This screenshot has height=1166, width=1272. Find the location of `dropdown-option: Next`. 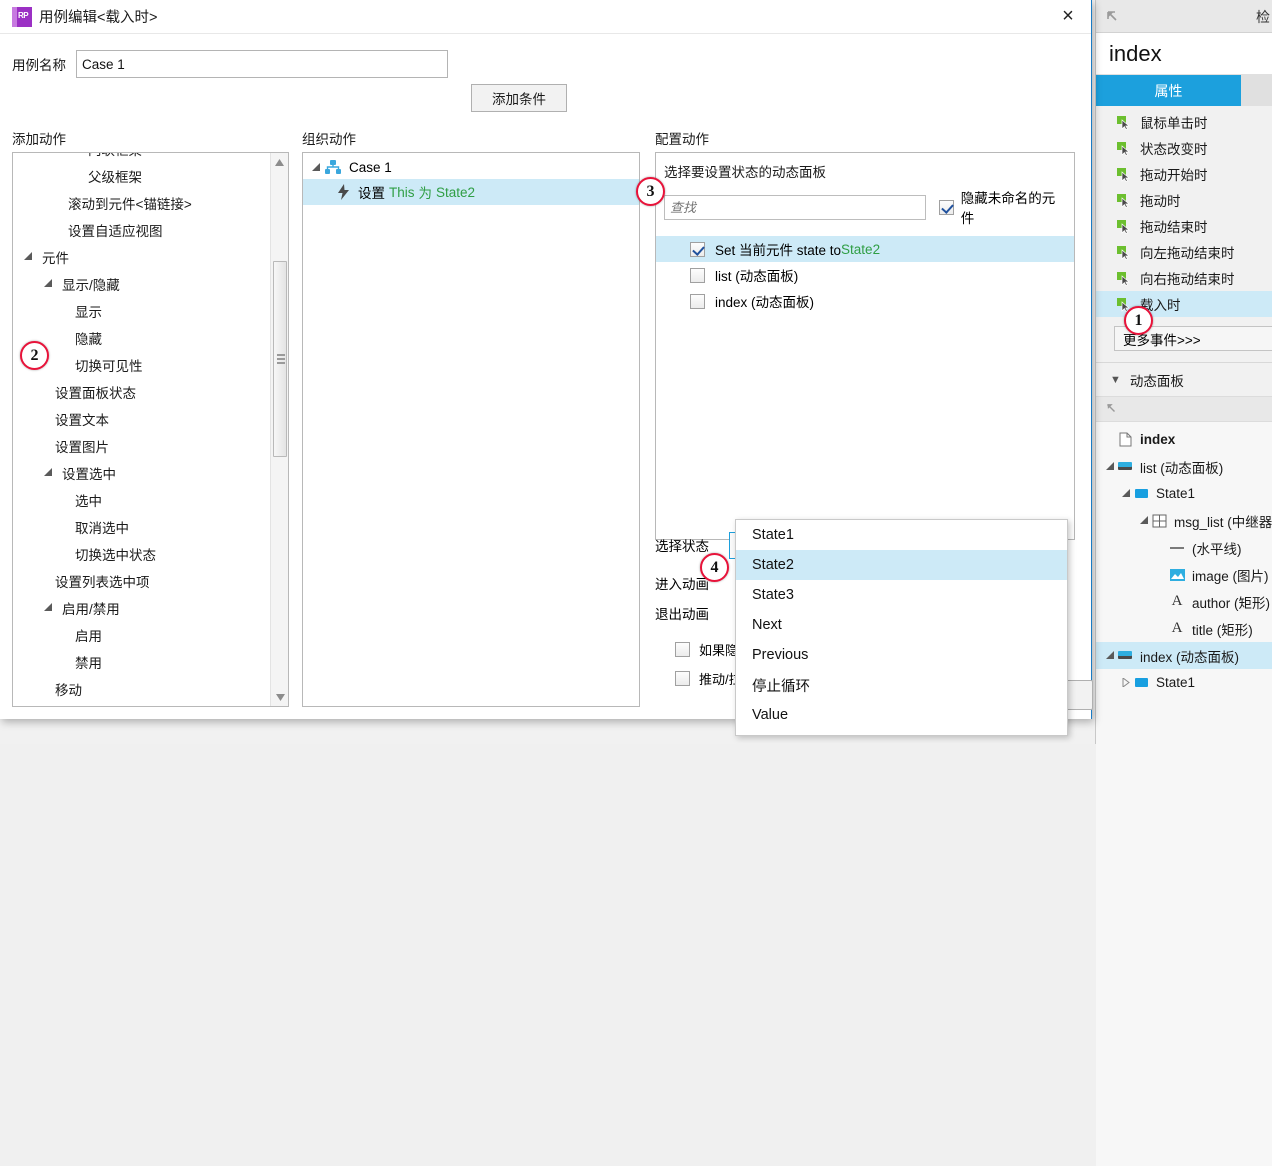

dropdown-option: Next is located at coordinates (901, 625).